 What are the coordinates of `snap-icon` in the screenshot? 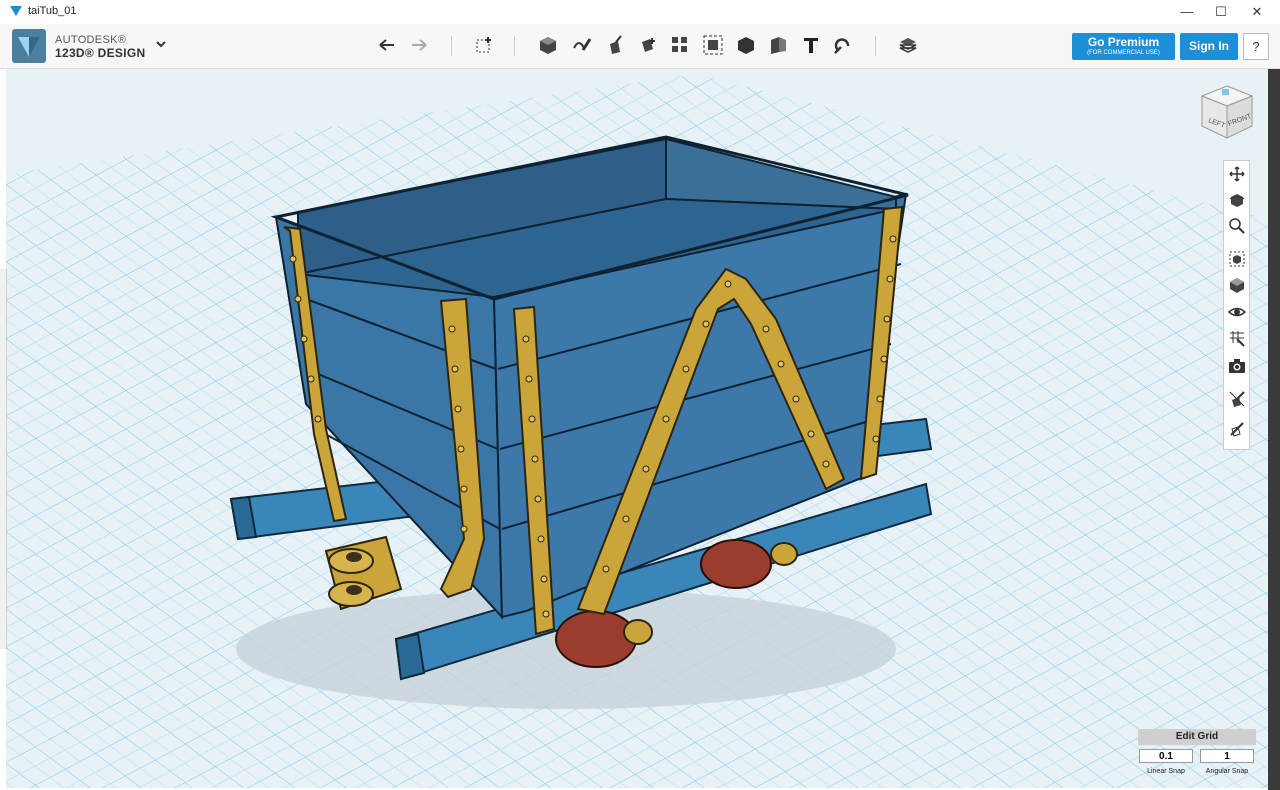 It's located at (843, 45).